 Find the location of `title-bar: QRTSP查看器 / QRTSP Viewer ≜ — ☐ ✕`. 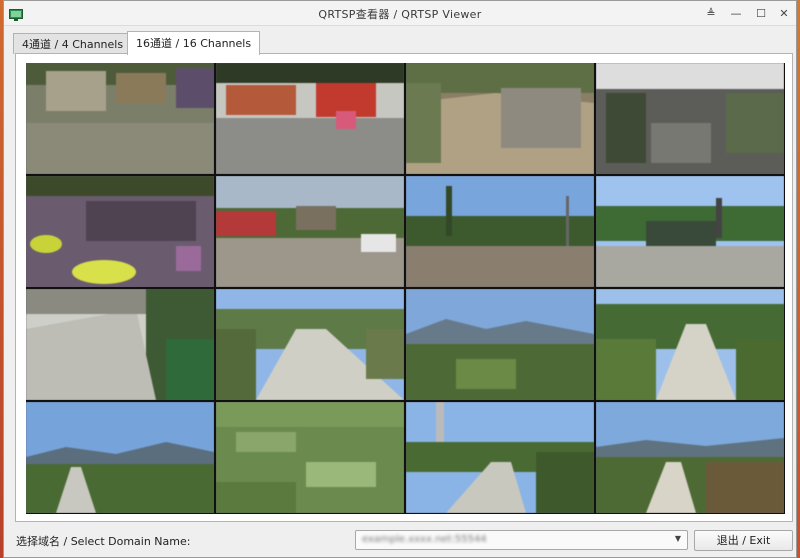

title-bar: QRTSP查看器 / QRTSP Viewer ≜ — ☐ ✕ is located at coordinates (400, 13).